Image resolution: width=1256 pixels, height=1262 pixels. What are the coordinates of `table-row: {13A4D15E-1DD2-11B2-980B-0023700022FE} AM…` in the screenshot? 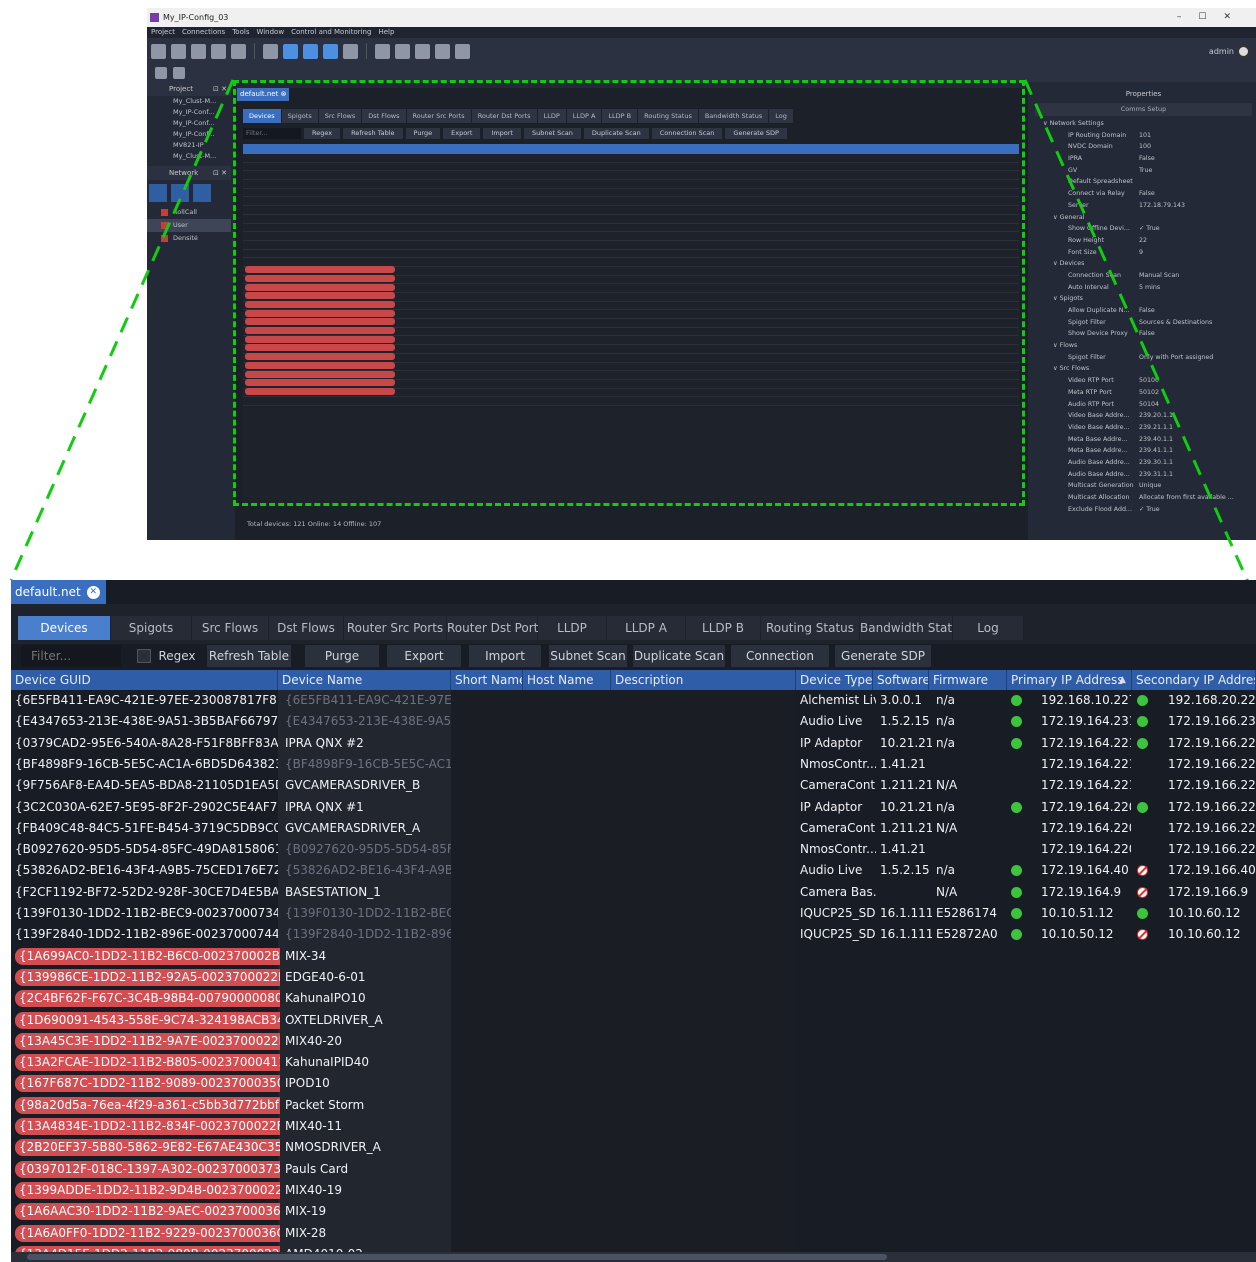 It's located at (633, 1248).